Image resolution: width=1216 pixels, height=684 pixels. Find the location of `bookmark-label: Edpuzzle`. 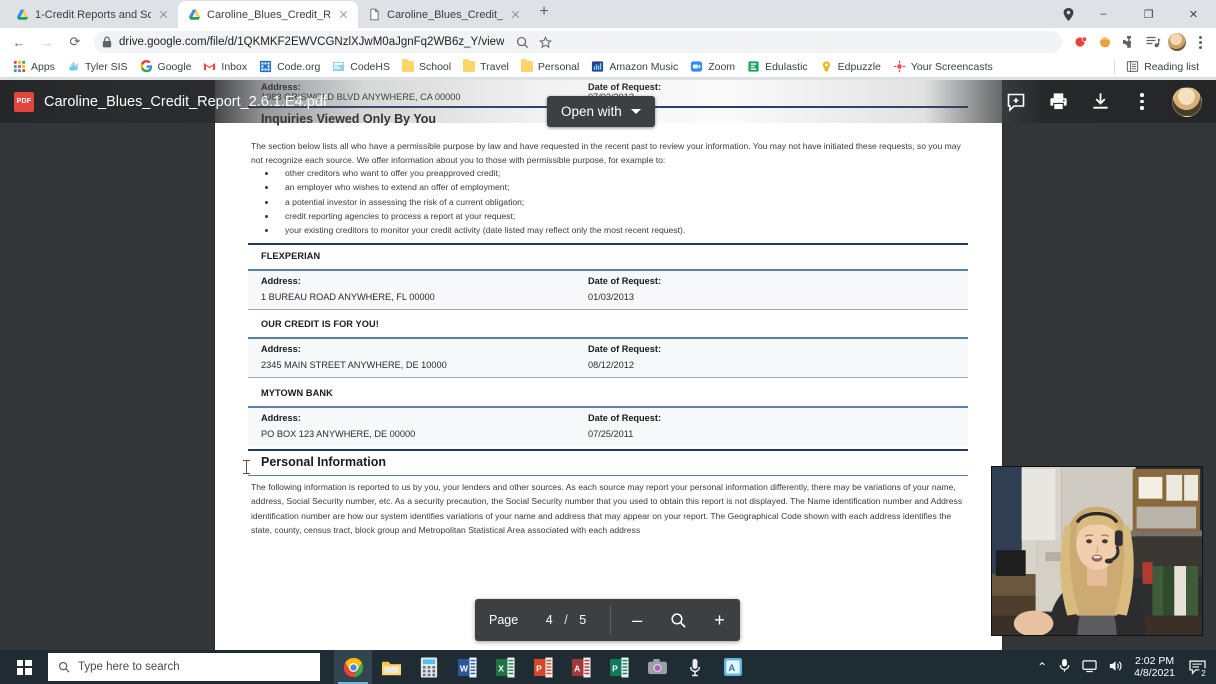

bookmark-label: Edpuzzle is located at coordinates (859, 66).